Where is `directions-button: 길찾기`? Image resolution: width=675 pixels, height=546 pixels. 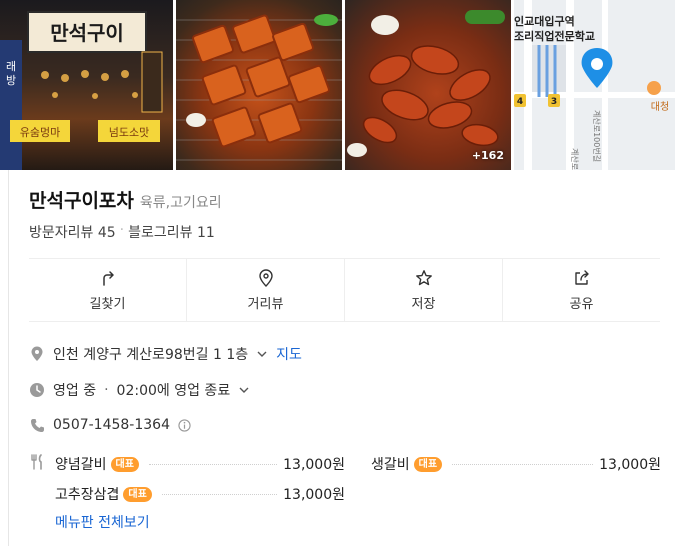 directions-button: 길찾기 is located at coordinates (108, 290).